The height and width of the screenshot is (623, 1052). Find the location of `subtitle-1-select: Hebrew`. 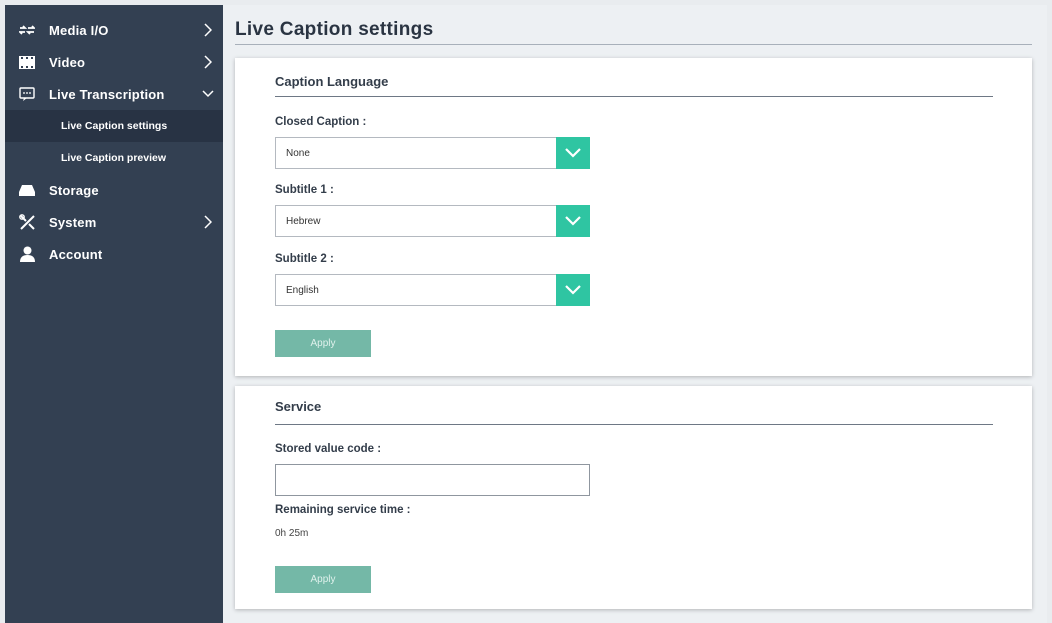

subtitle-1-select: Hebrew is located at coordinates (432, 221).